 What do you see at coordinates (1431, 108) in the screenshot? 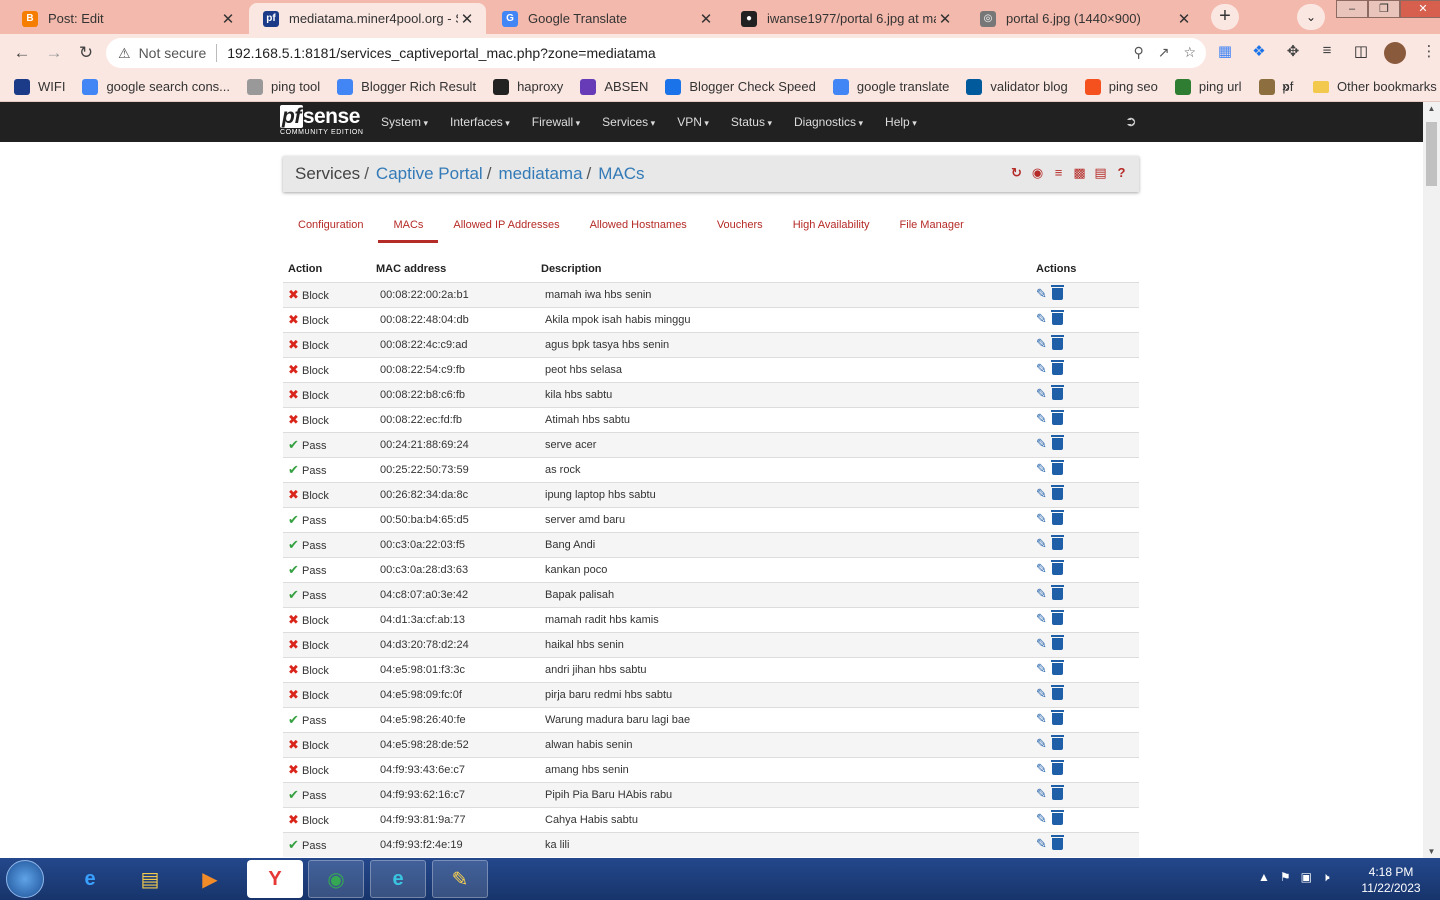
I see `scroll-up-arrow: ▲` at bounding box center [1431, 108].